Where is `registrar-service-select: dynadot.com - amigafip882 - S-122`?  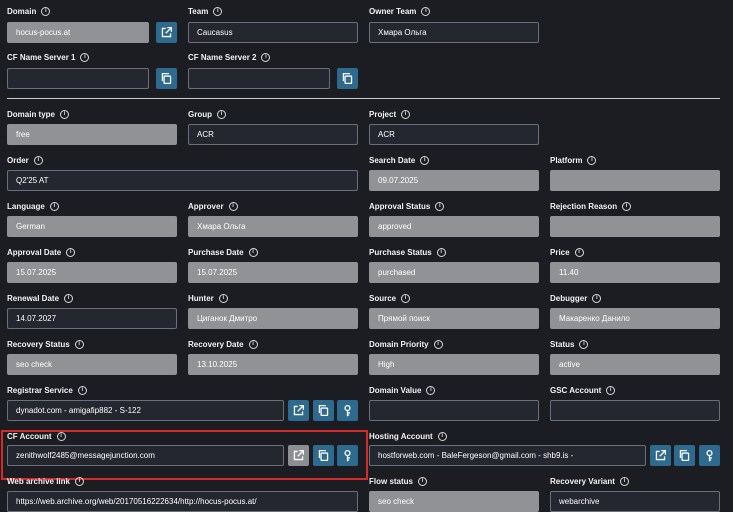 registrar-service-select: dynadot.com - amigafip882 - S-122 is located at coordinates (145, 410).